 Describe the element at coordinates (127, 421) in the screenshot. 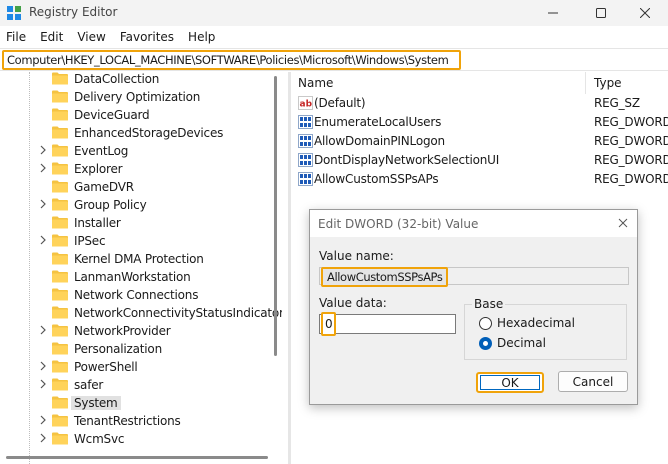

I see `tree-item-label: TenantRestrictions` at that location.